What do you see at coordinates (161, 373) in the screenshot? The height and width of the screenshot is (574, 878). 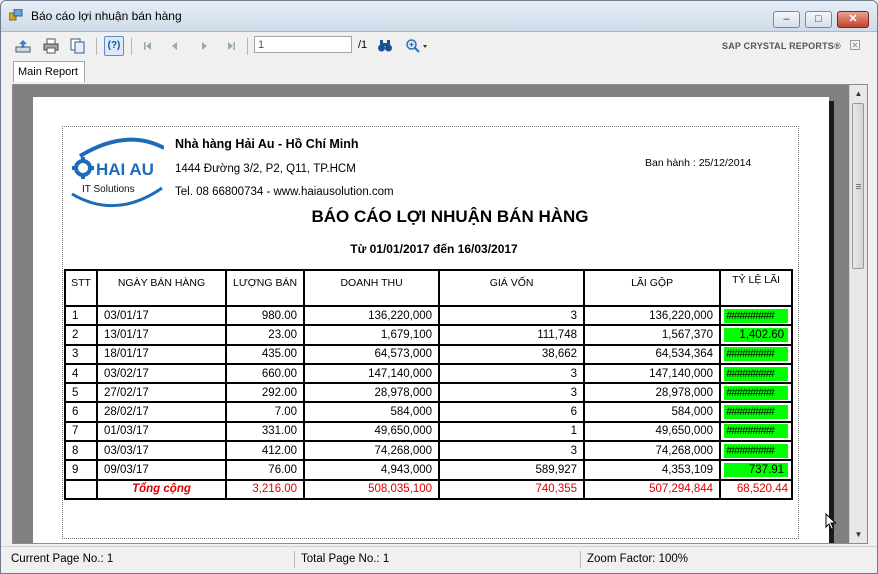 I see `cell-date: 03/02/17` at bounding box center [161, 373].